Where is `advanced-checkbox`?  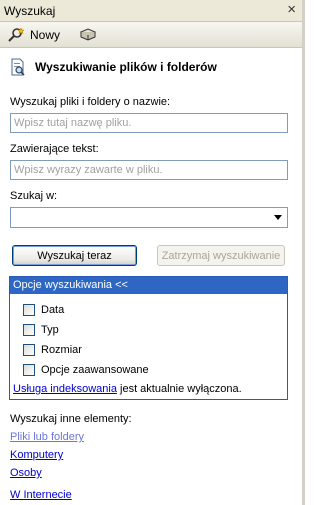
advanced-checkbox is located at coordinates (29, 370).